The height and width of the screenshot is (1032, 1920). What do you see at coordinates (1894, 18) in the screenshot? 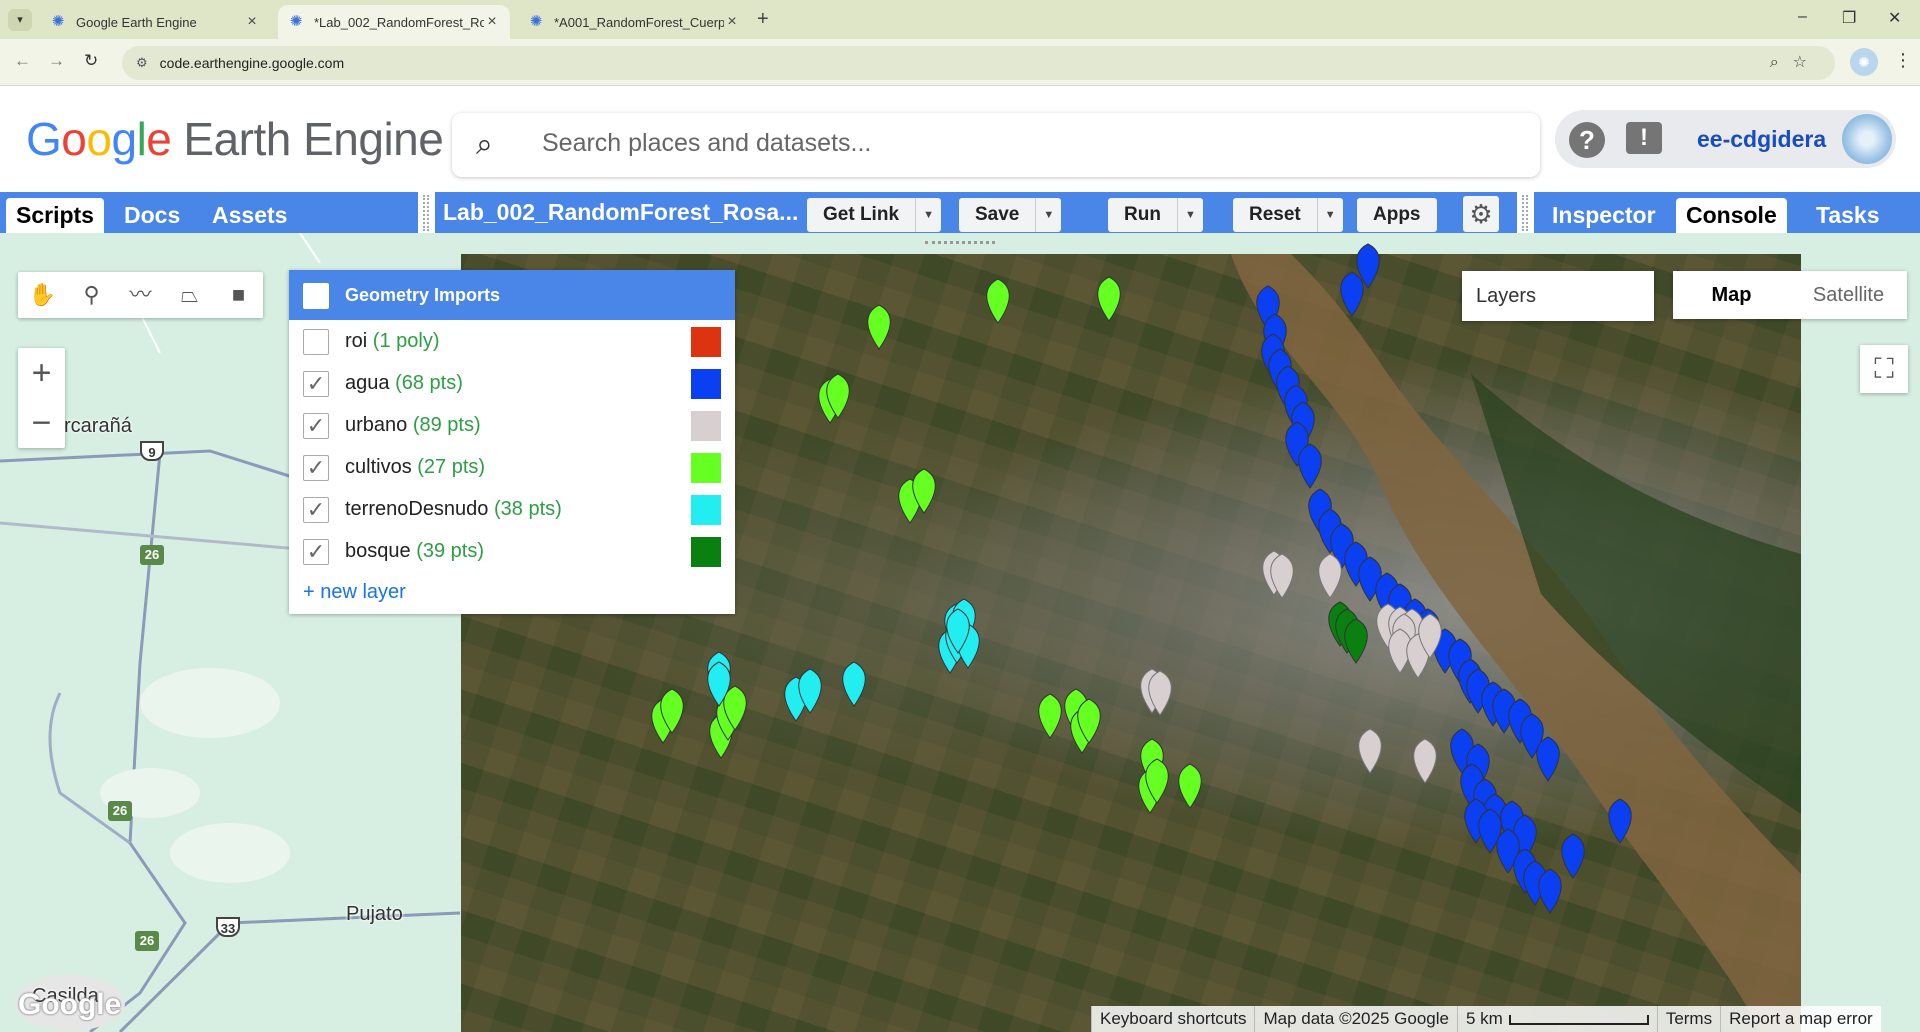
I see `close-window-icon: ✕` at bounding box center [1894, 18].